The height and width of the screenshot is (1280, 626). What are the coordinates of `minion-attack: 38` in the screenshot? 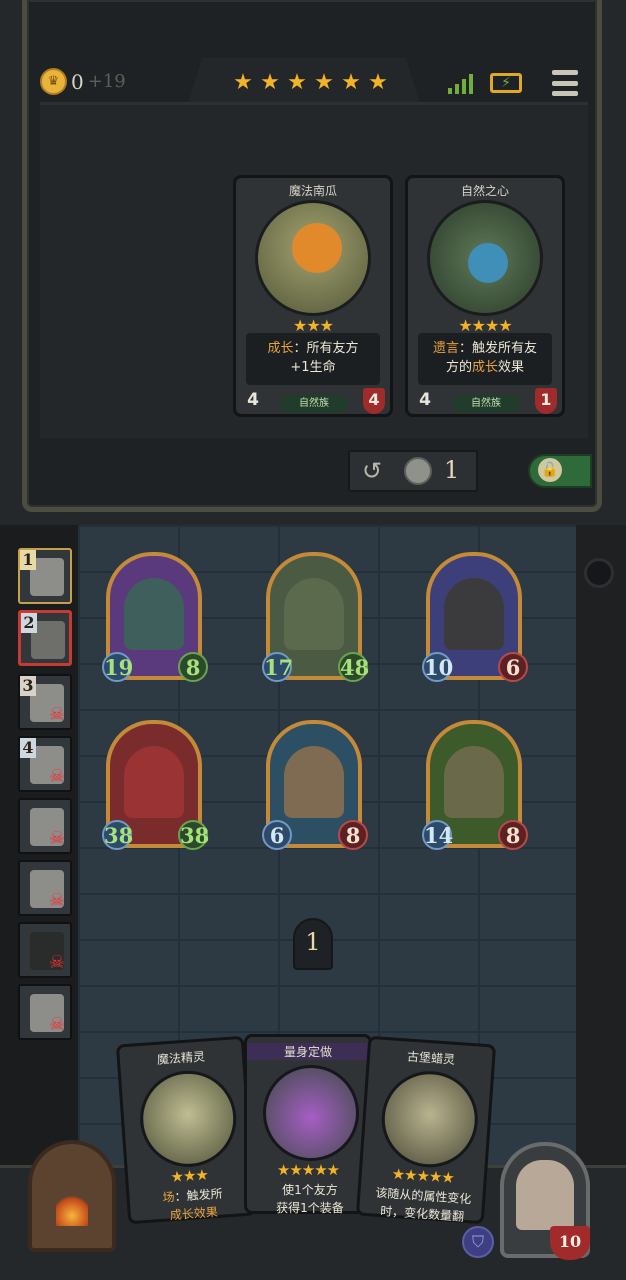 It's located at (117, 835).